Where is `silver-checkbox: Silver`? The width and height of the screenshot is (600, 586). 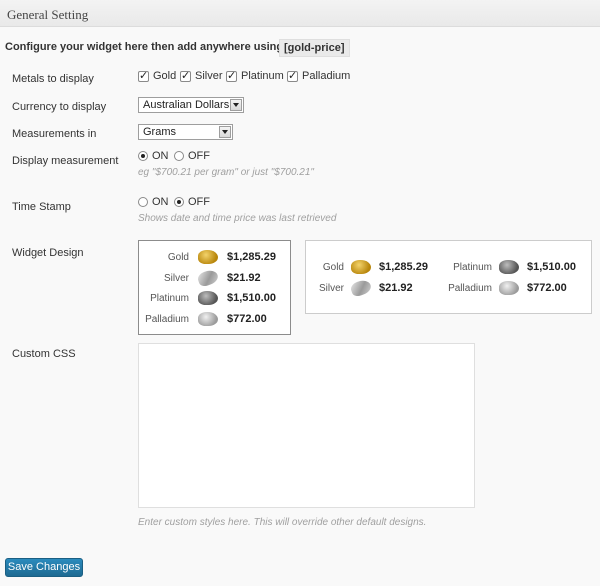 silver-checkbox: Silver is located at coordinates (201, 75).